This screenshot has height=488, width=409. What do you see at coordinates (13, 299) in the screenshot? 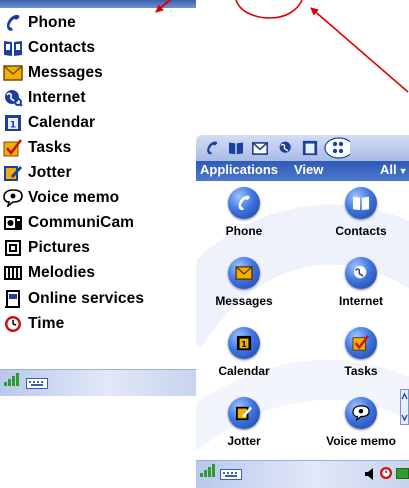
I see `online-services-icon` at bounding box center [13, 299].